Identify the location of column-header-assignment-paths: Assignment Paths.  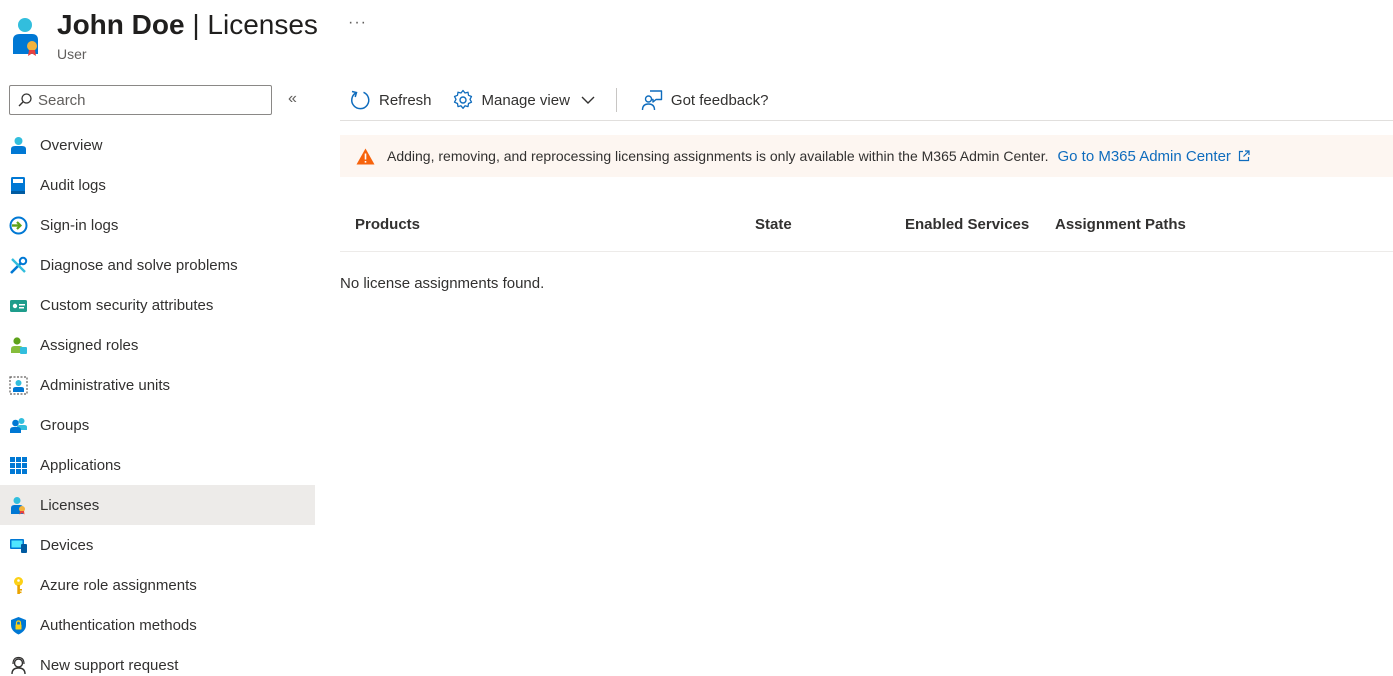
(1120, 224).